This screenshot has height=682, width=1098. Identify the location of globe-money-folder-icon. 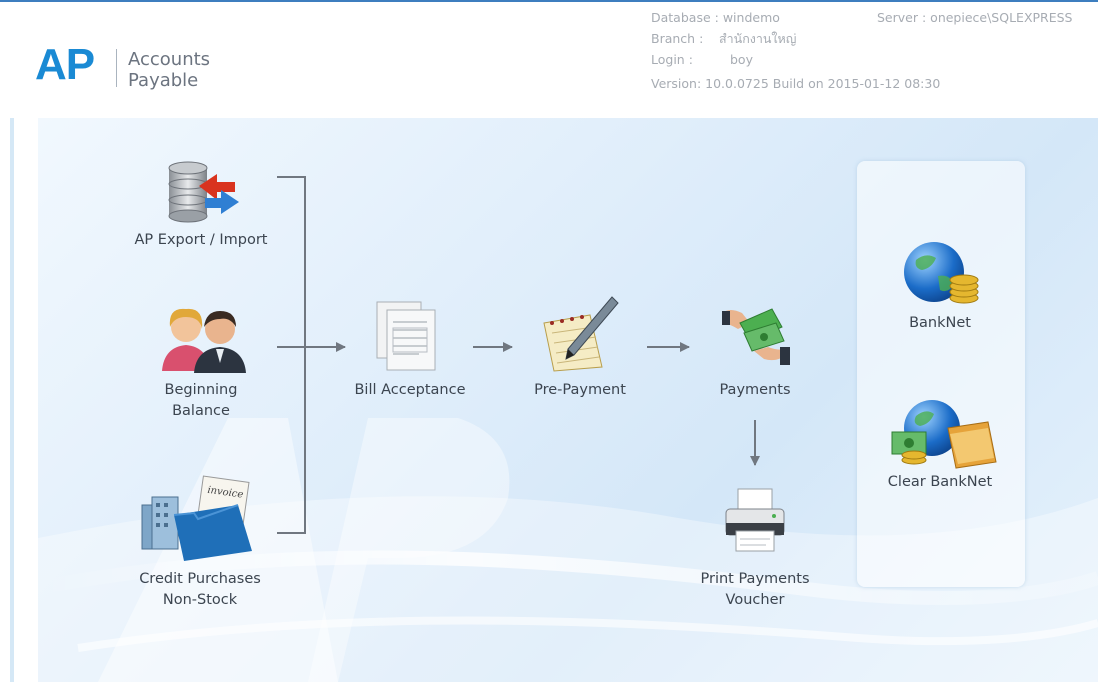
(943, 436).